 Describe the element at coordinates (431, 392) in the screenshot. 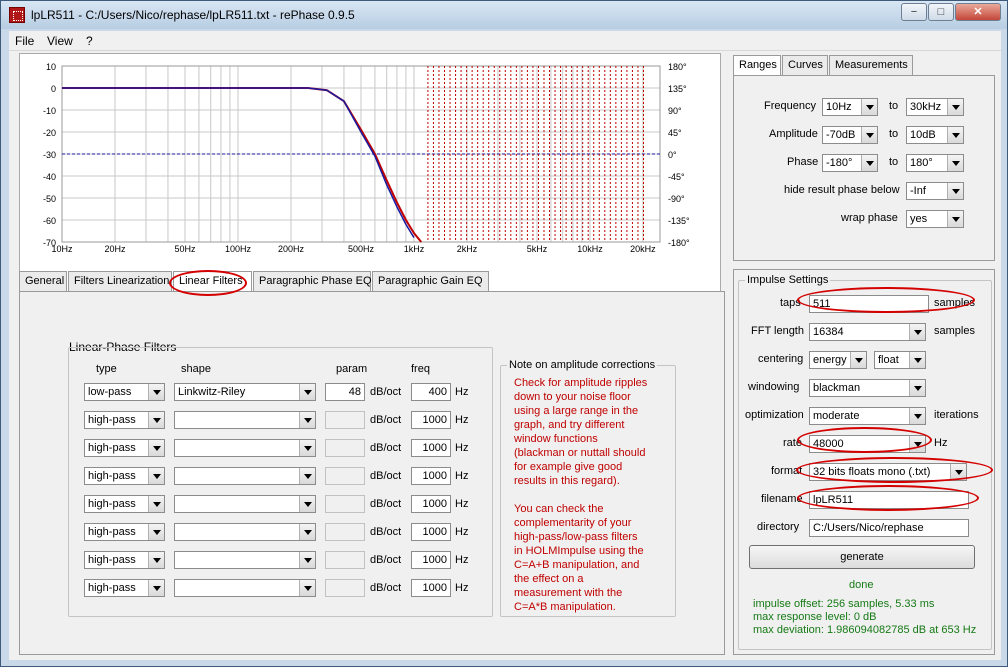

I see `filter-freq-input: 400` at that location.